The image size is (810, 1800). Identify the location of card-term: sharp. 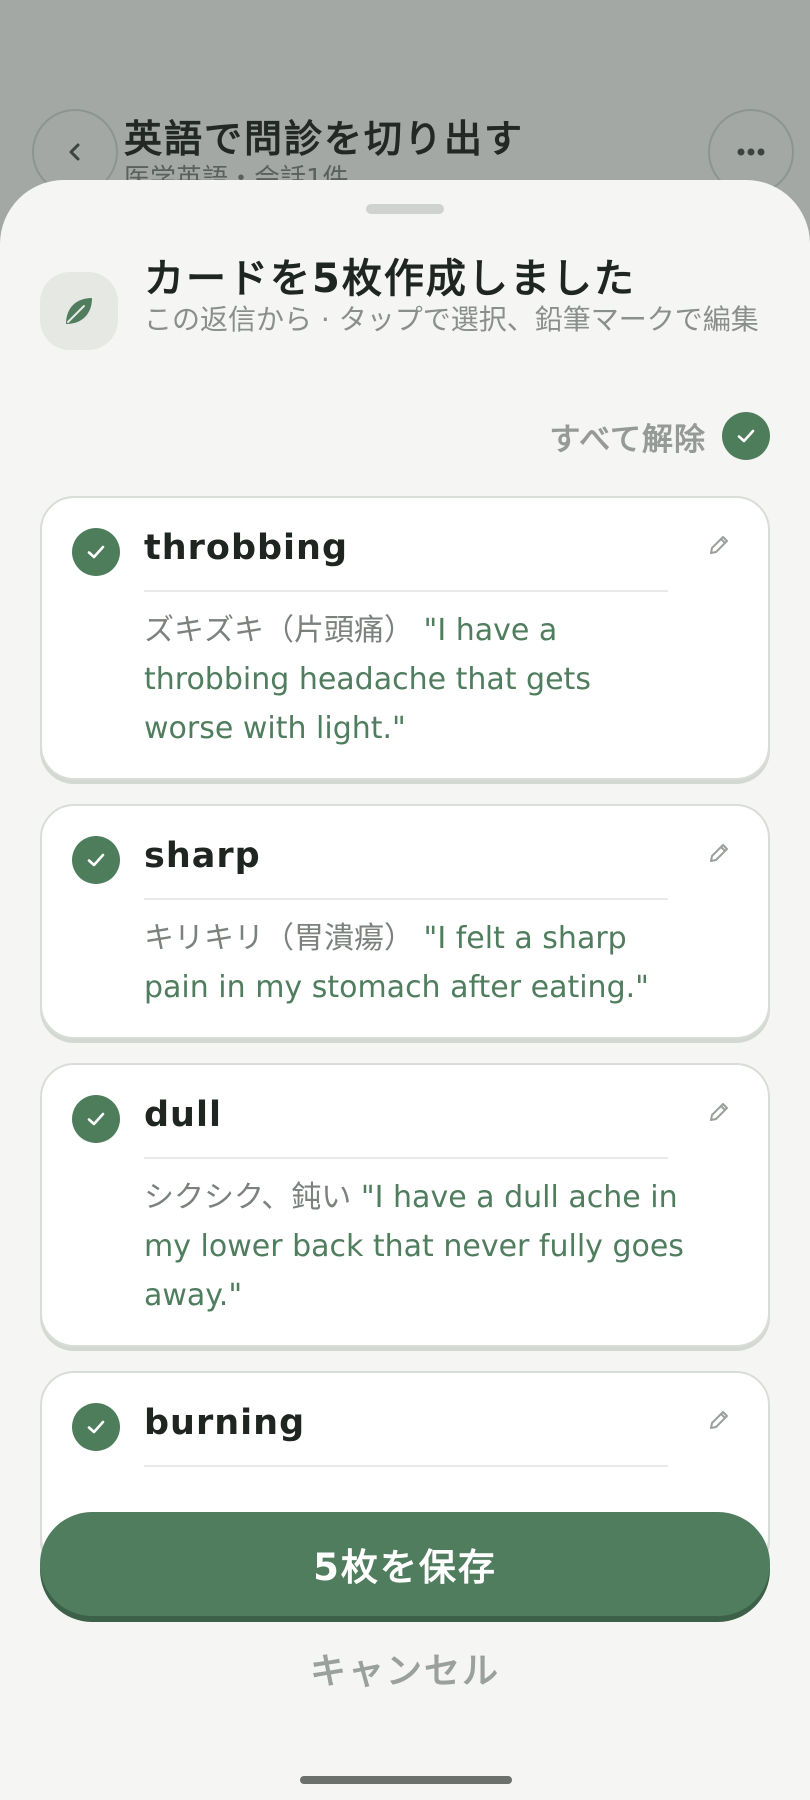
(202, 856).